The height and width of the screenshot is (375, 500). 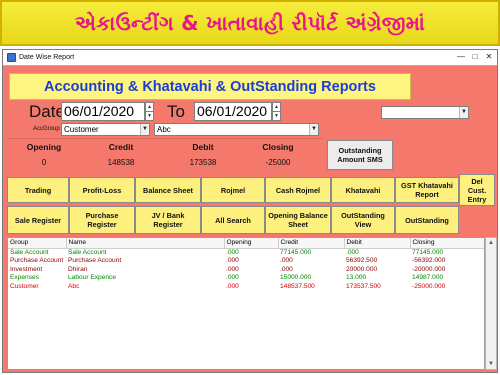 I want to click on cell-debit: 56392.500, so click(x=362, y=261).